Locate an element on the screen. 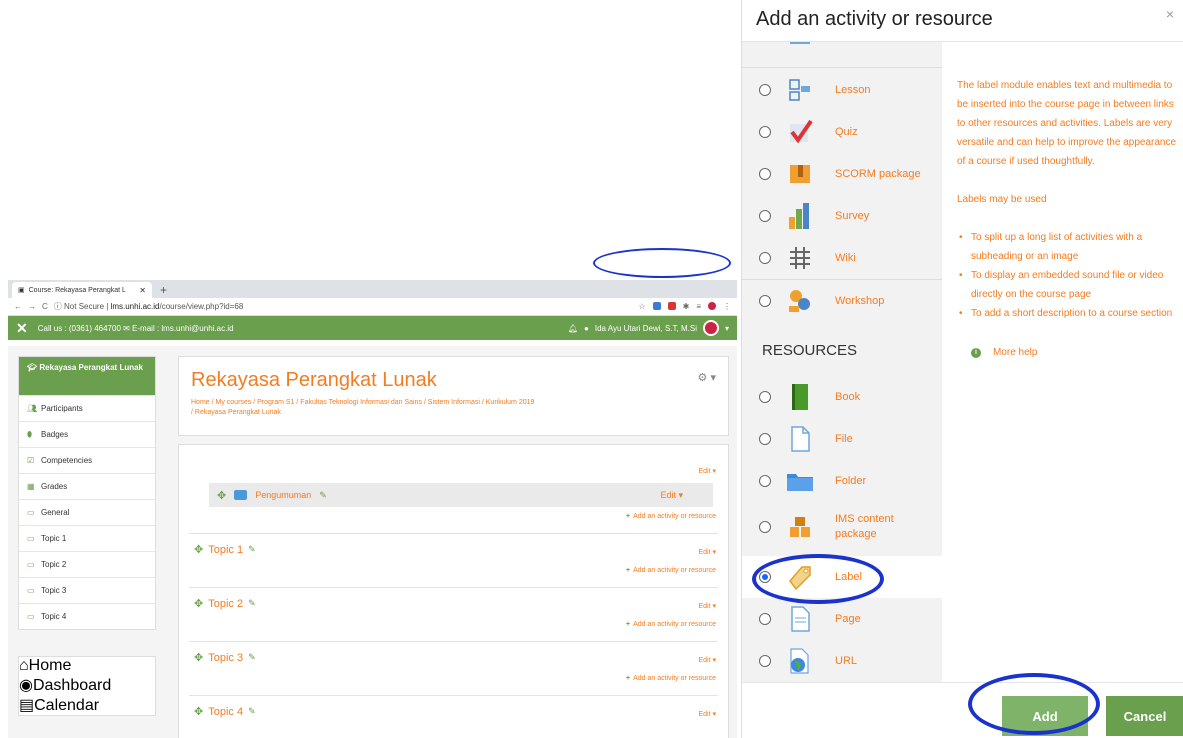 Image resolution: width=1183 pixels, height=738 pixels. close-drawer-icon: ✕ is located at coordinates (22, 328).